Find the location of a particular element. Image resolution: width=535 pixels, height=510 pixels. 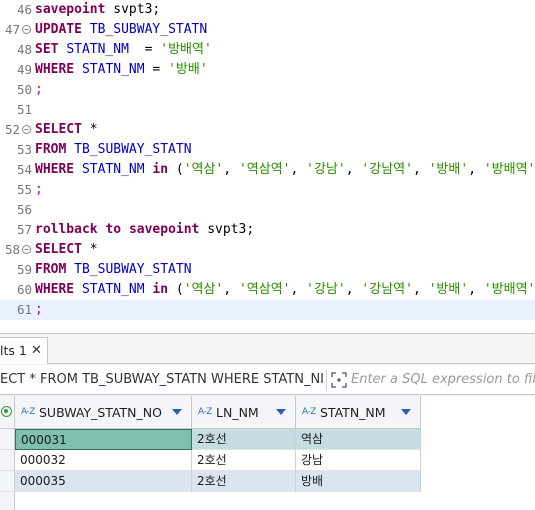

line-number: 61 is located at coordinates (24, 309).